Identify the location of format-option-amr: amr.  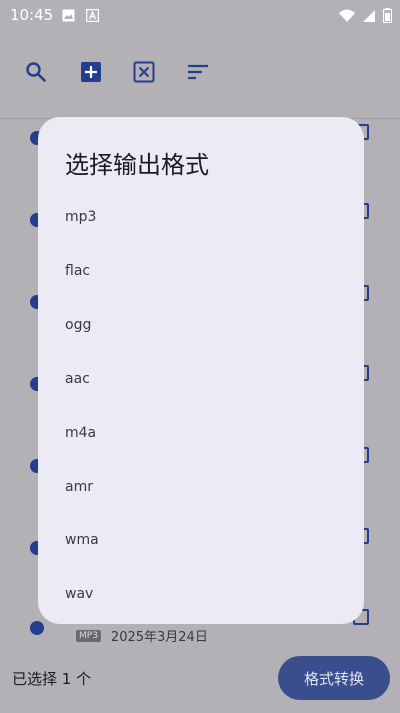
(79, 487).